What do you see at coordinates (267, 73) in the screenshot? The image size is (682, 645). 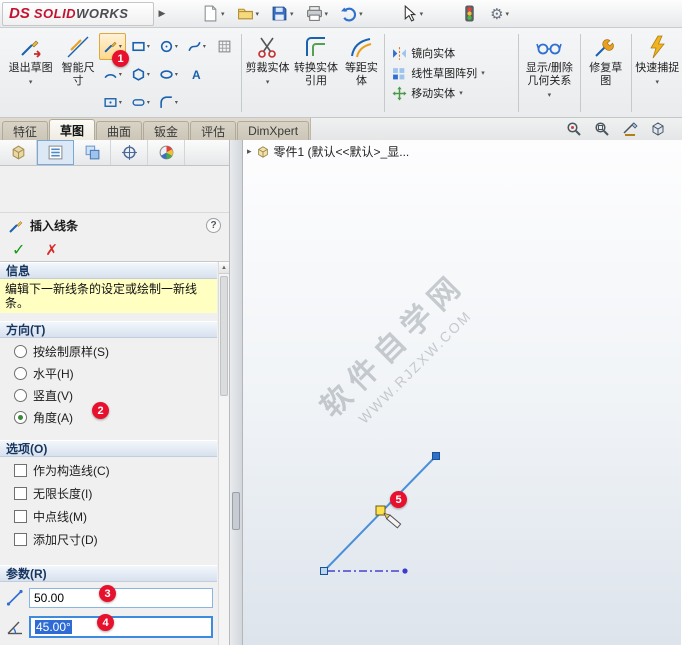 I see `trim-entities-button: 剪裁实体 ▾` at bounding box center [267, 73].